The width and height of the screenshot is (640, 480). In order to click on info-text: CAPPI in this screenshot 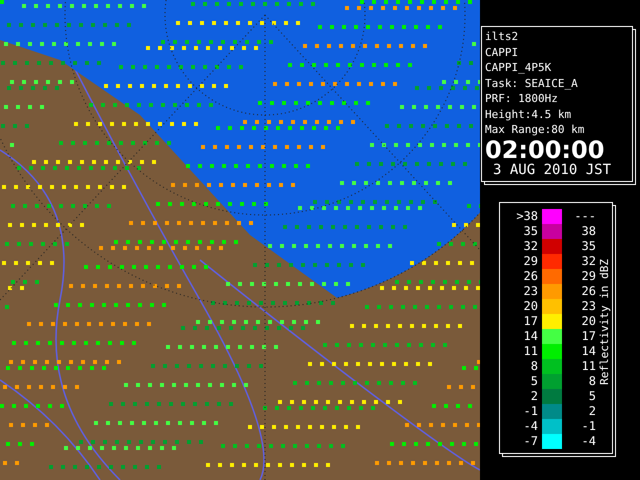, I will do `click(502, 52)`.